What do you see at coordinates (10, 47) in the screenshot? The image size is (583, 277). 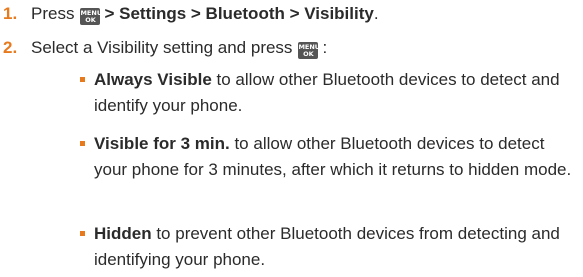 I see `step-number: 2.` at bounding box center [10, 47].